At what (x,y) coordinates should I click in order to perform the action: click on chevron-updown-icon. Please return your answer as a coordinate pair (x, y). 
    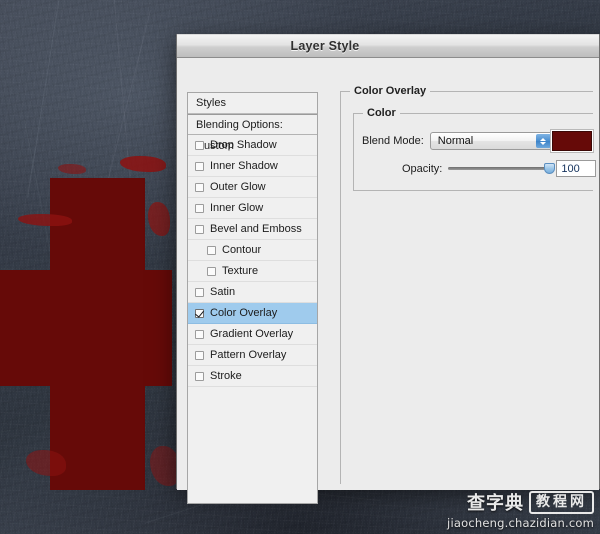
    Looking at the image, I should click on (543, 141).